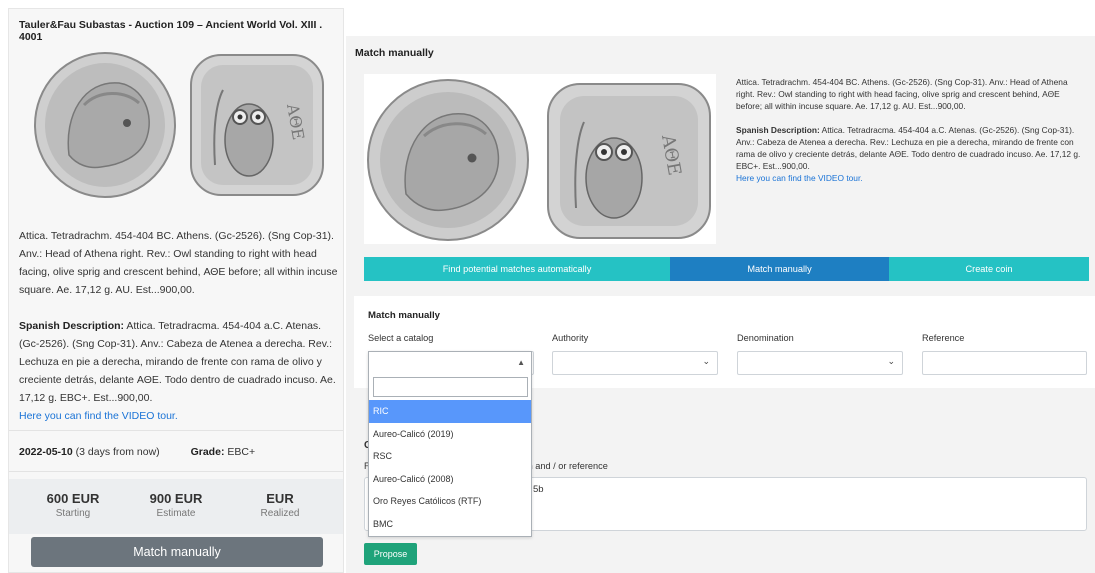  I want to click on catalog-option: Aureo-Calicó (2019), so click(450, 434).